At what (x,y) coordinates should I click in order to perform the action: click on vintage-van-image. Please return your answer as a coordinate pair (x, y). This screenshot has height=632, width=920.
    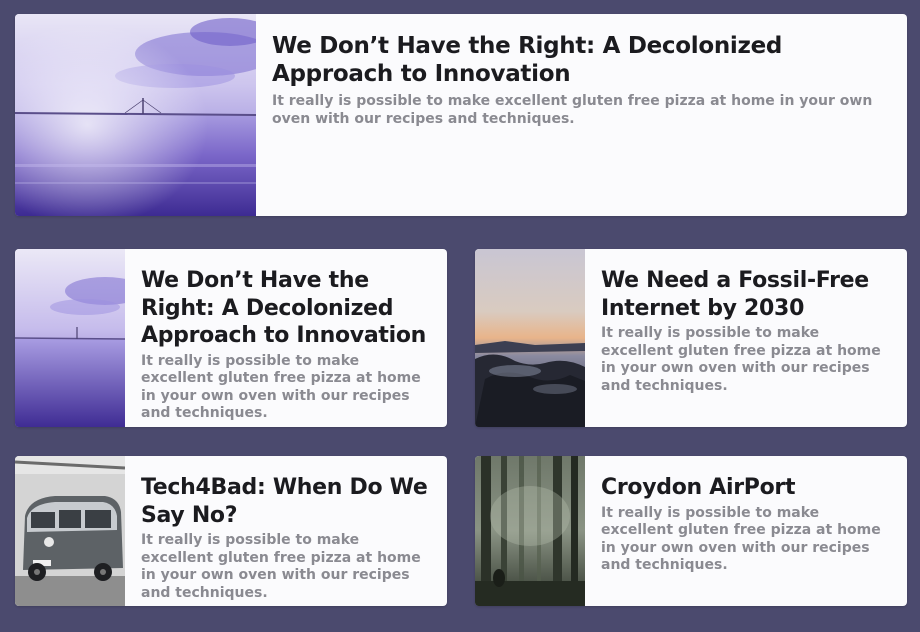
    Looking at the image, I should click on (70, 531).